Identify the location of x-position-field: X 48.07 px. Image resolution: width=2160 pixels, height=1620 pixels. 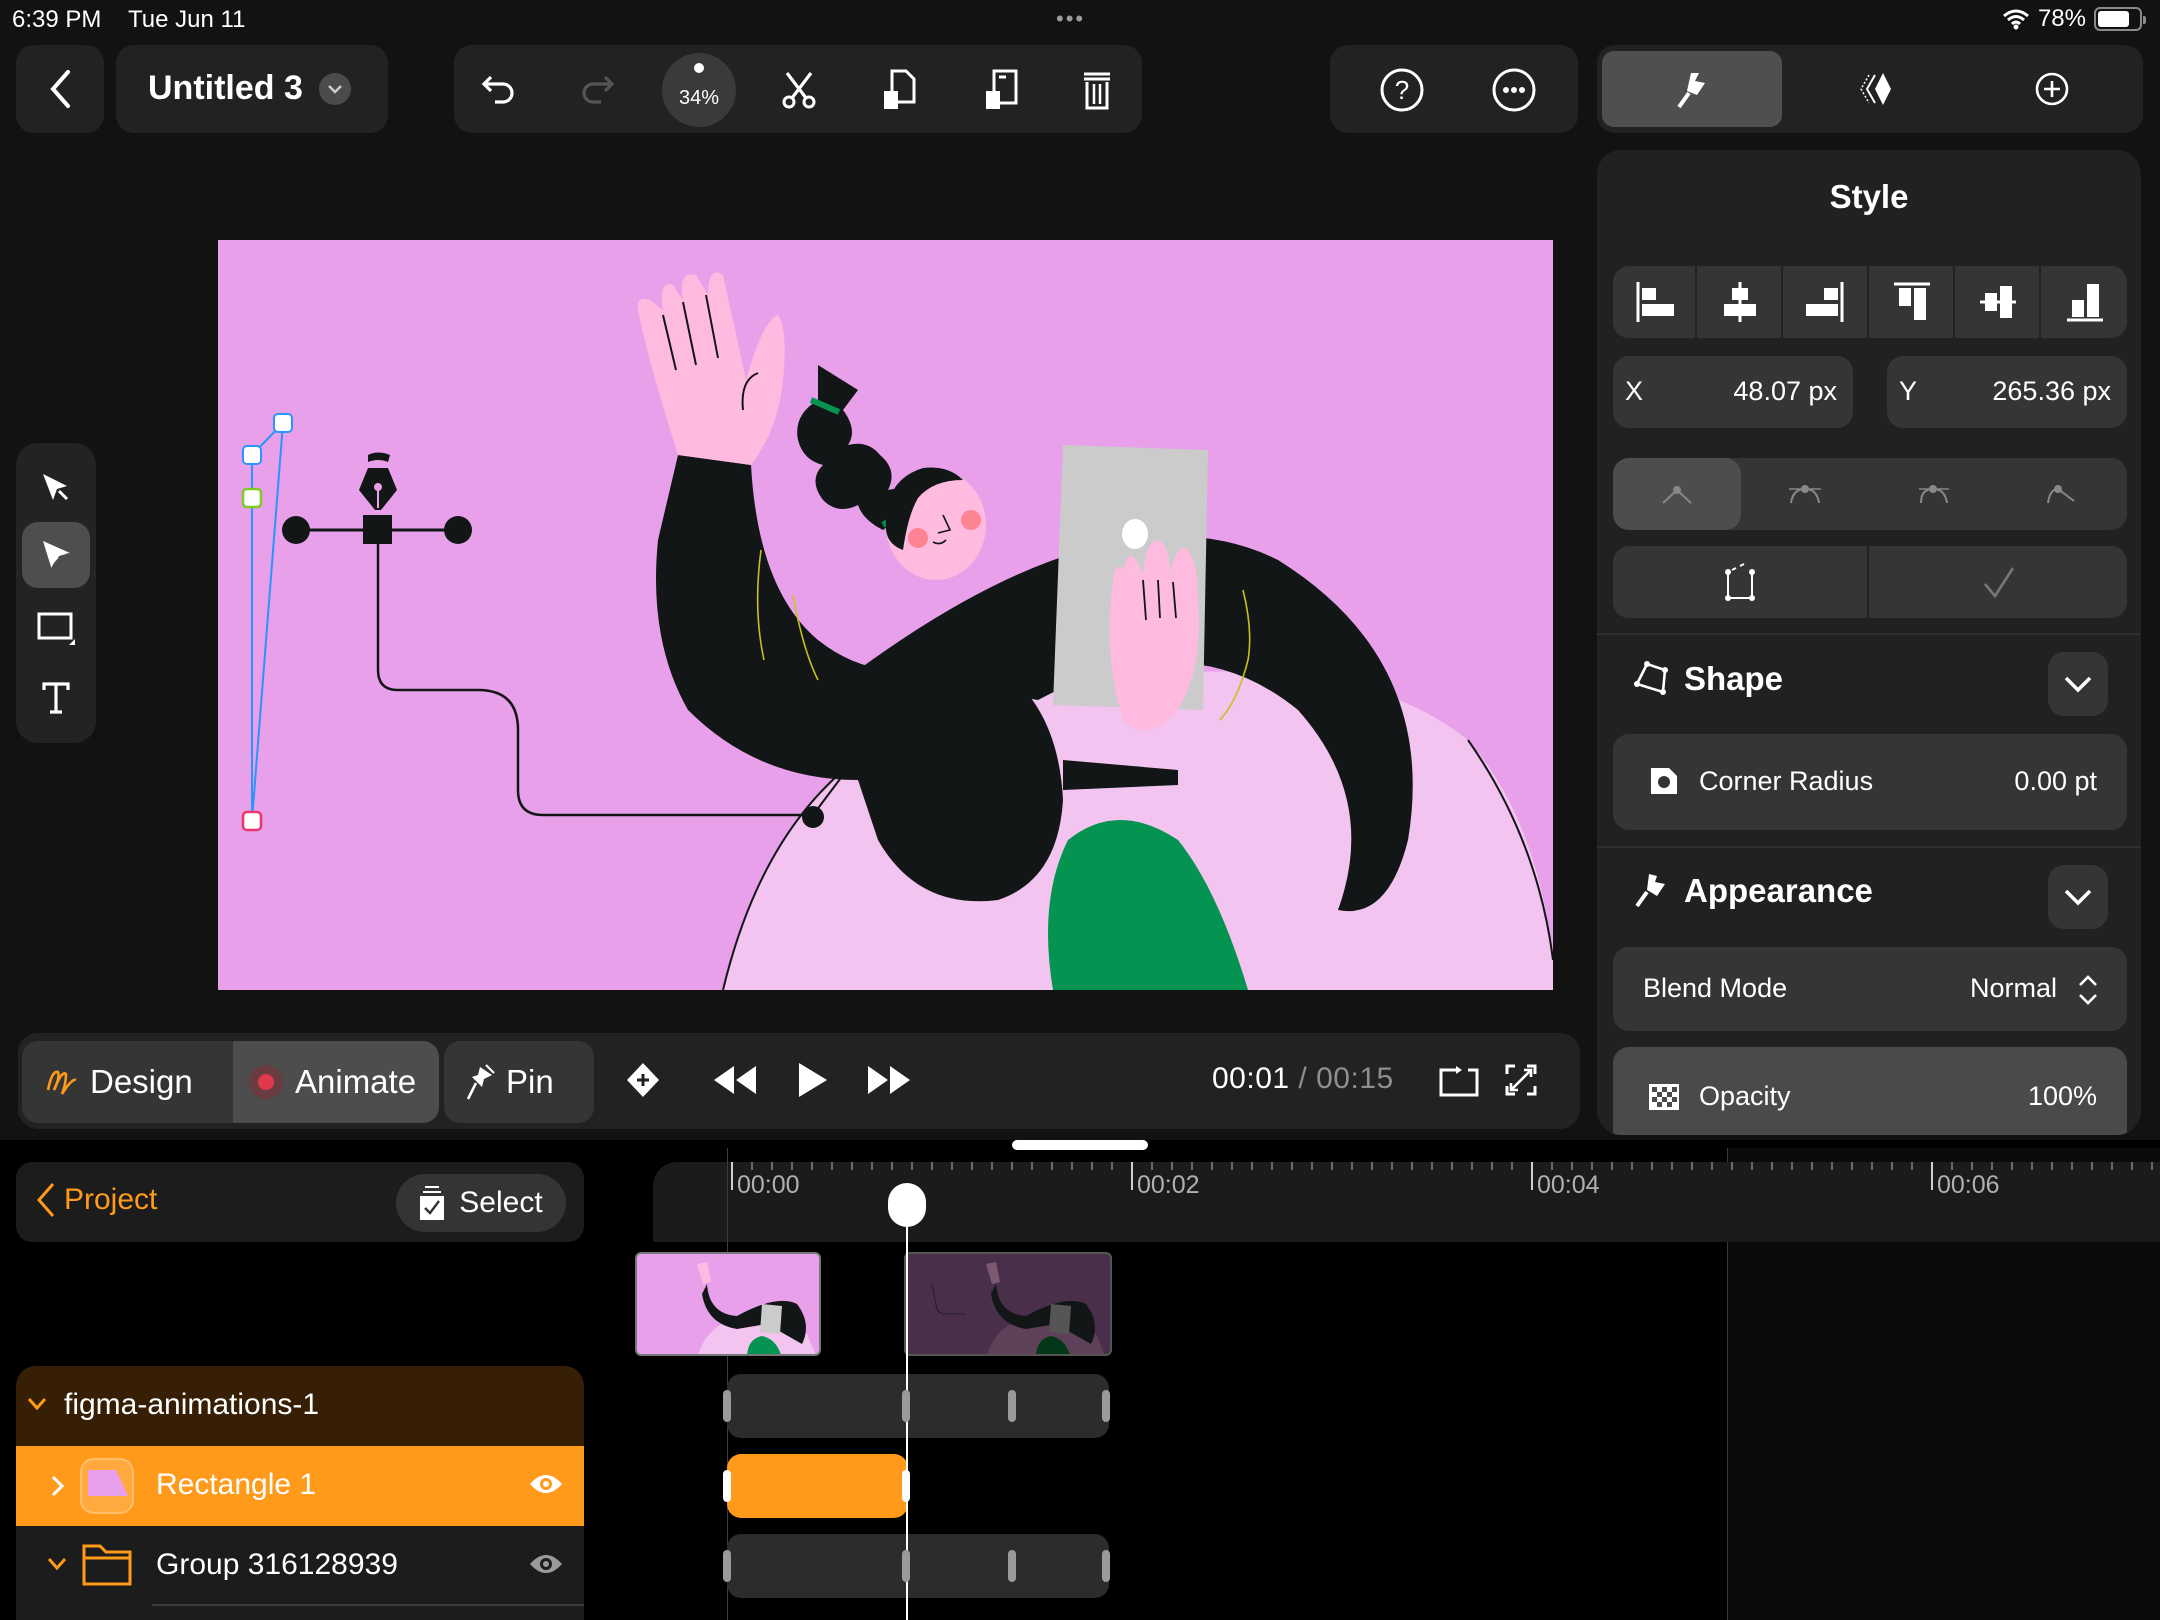
(1733, 392).